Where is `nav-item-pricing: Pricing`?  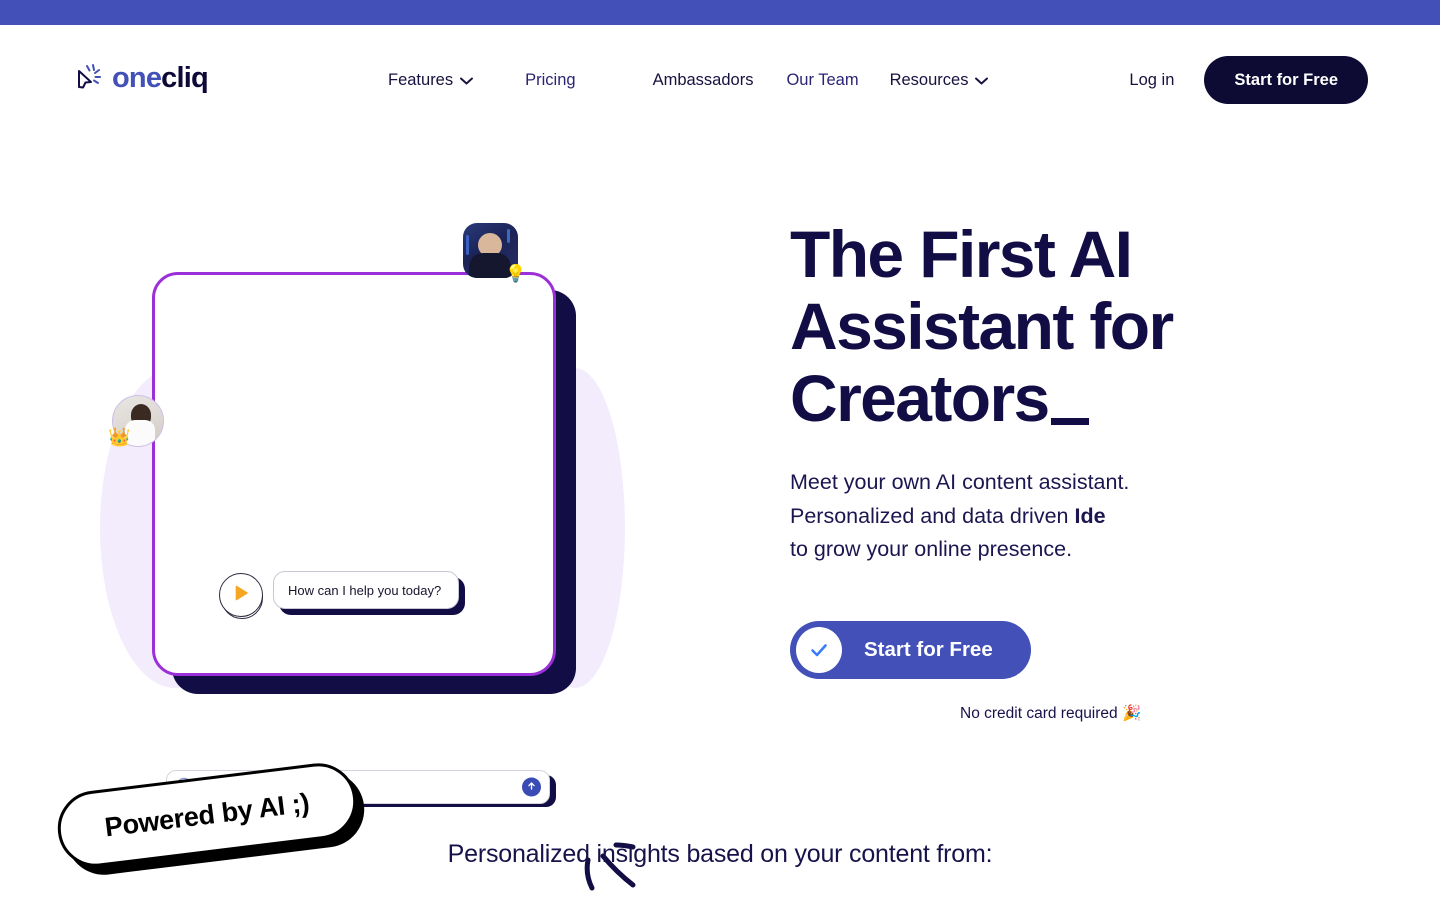 nav-item-pricing: Pricing is located at coordinates (550, 80).